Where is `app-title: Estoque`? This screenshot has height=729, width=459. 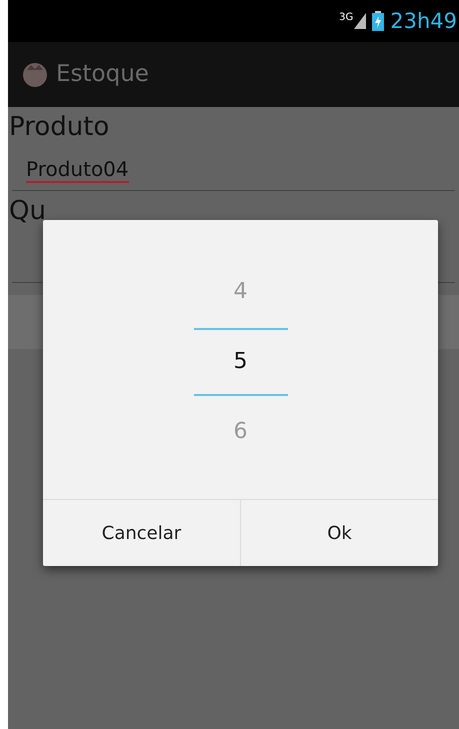 app-title: Estoque is located at coordinates (102, 75).